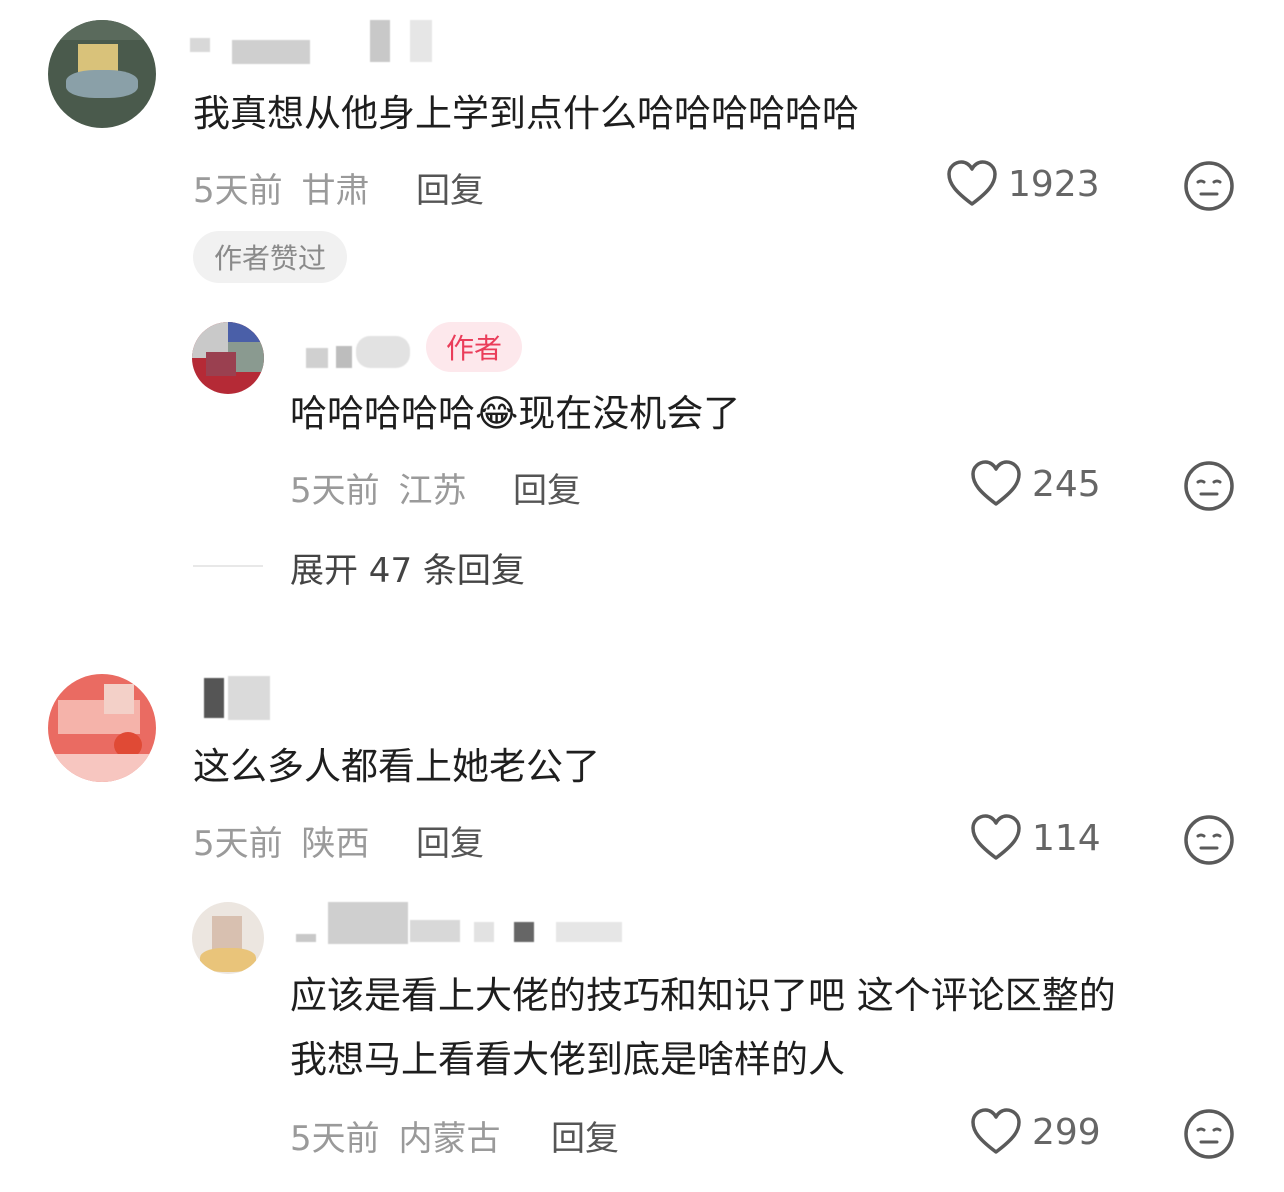  I want to click on like-button: 1923, so click(1023, 184).